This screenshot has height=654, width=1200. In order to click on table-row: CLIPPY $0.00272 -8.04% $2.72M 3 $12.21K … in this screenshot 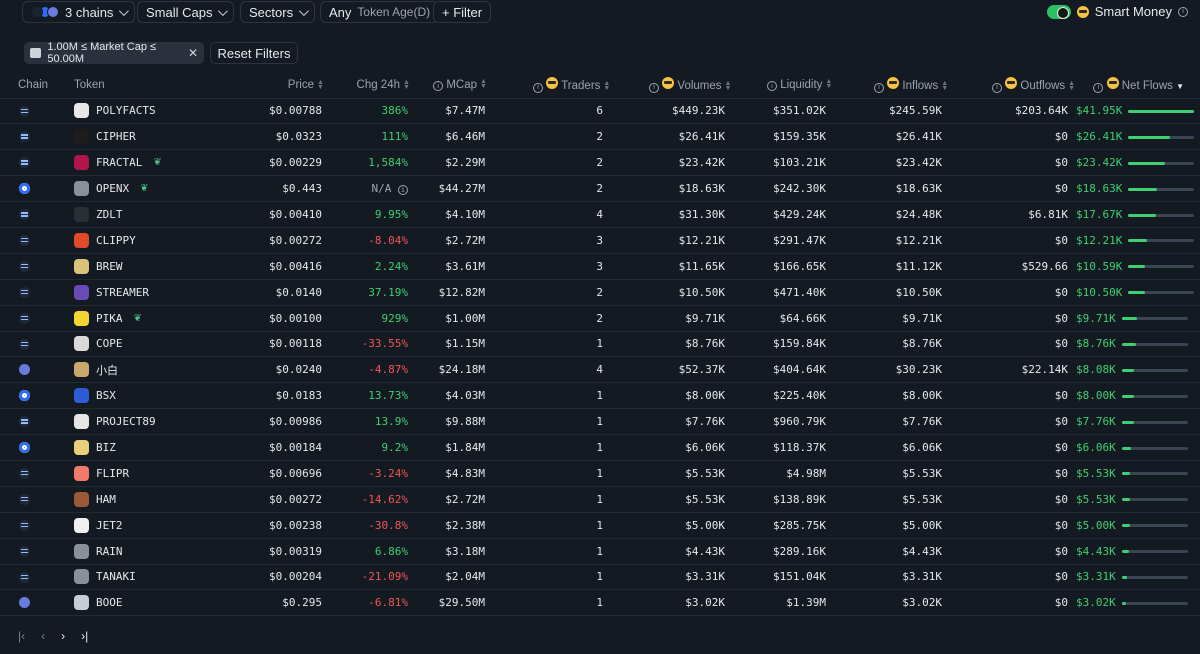, I will do `click(600, 240)`.